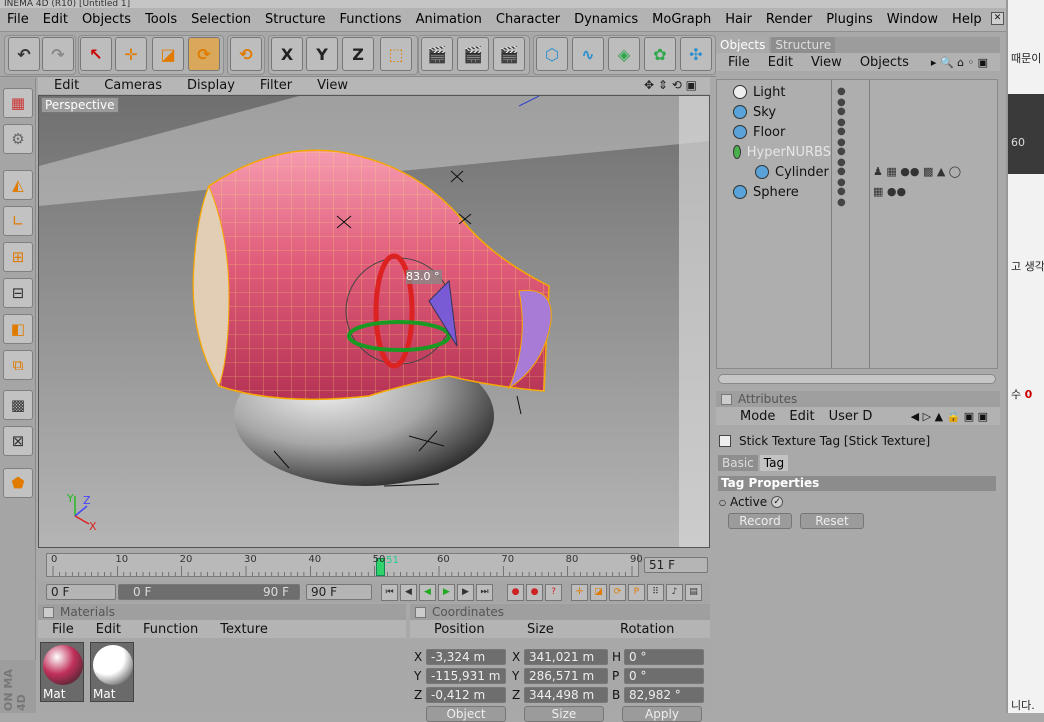 Image resolution: width=1044 pixels, height=722 pixels. Describe the element at coordinates (466, 695) in the screenshot. I see `coord-pos-field: -0,412 m` at that location.